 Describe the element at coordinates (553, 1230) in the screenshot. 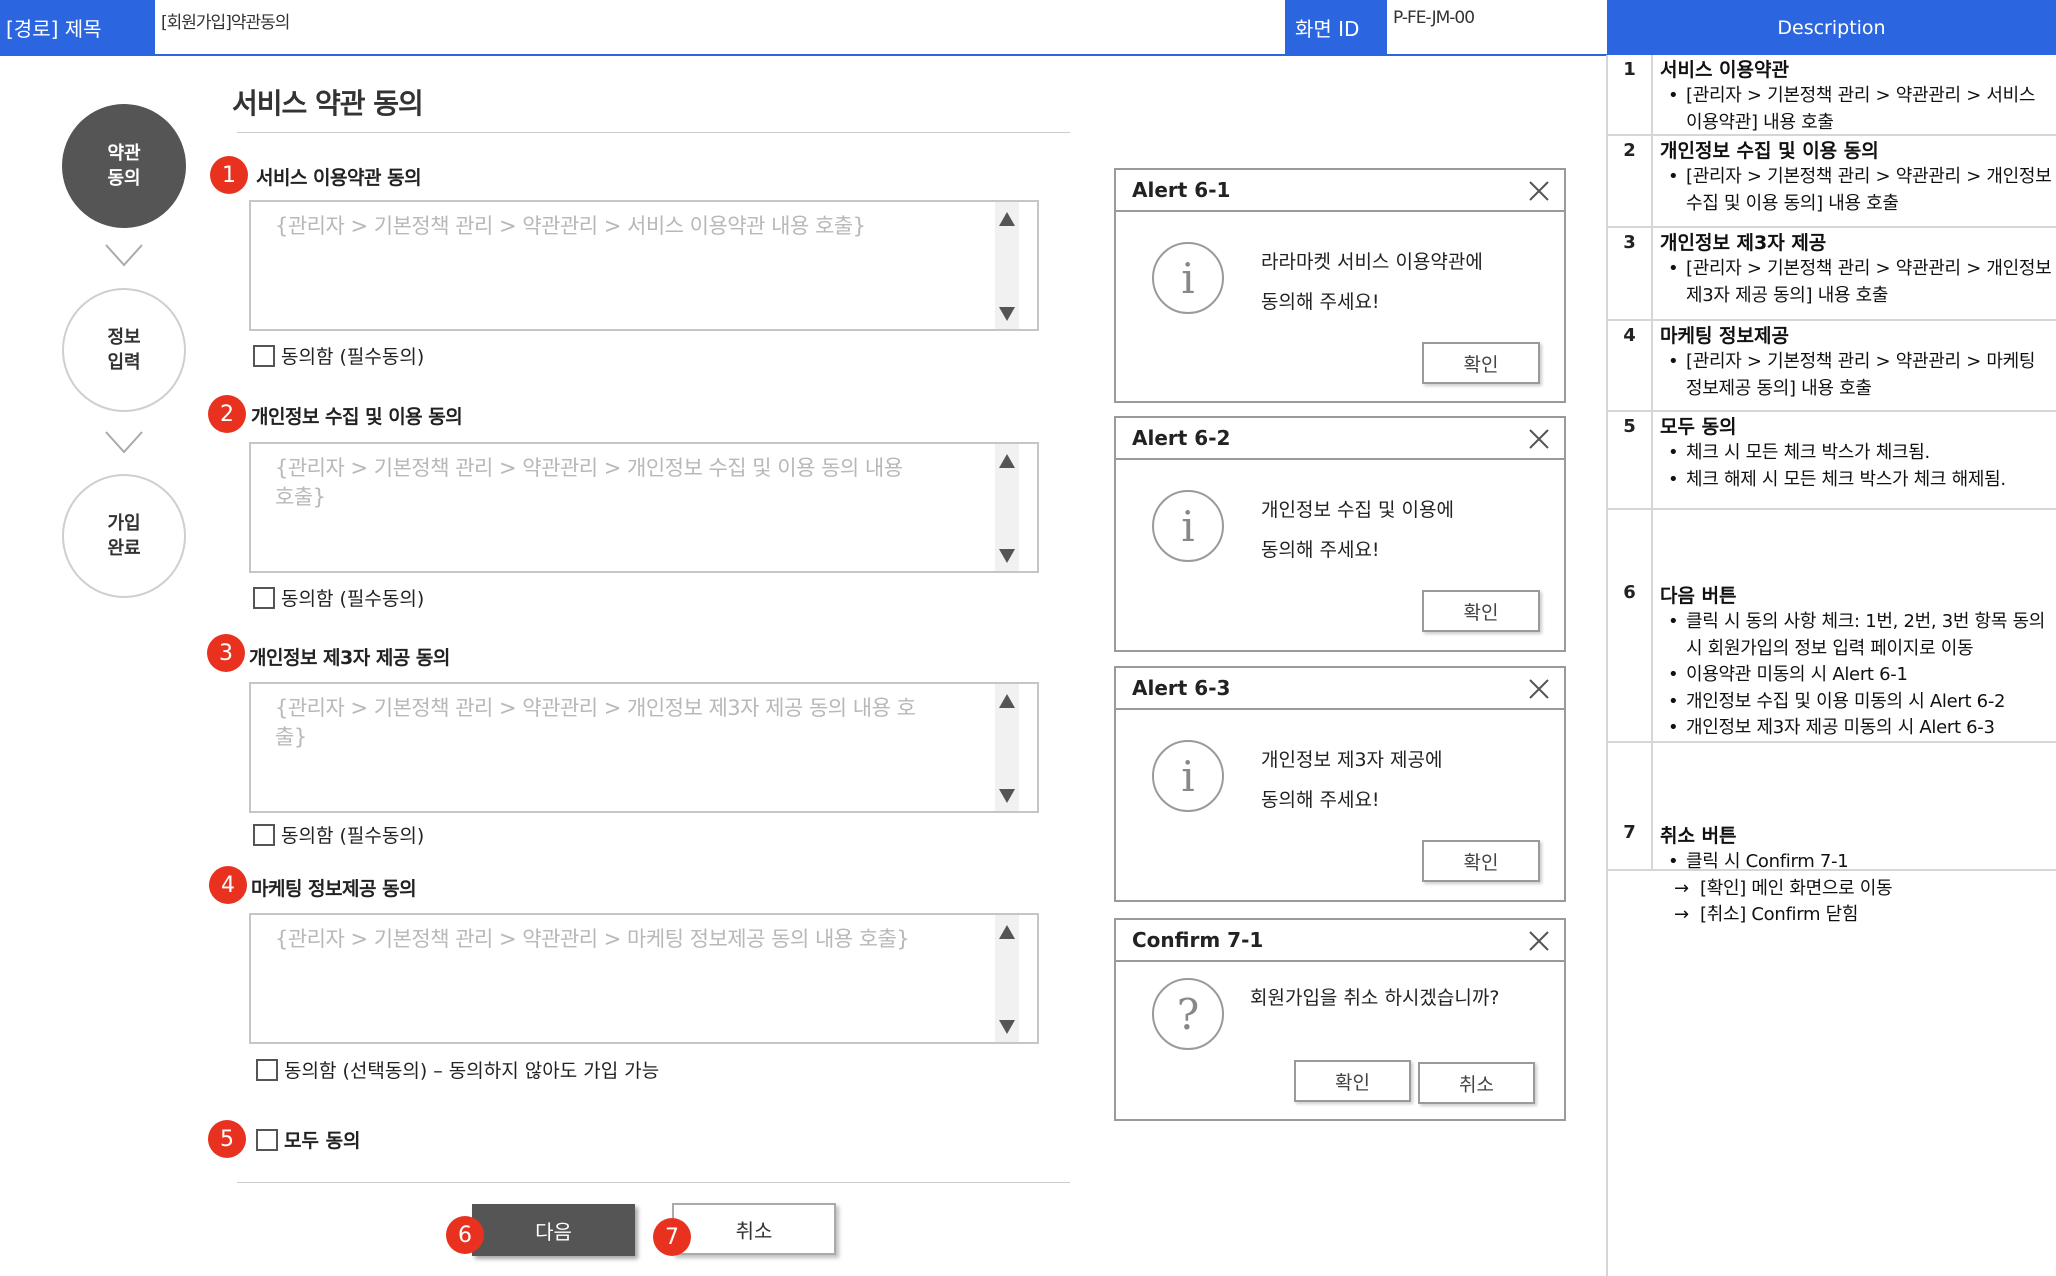

I see `next-button: 다음` at that location.